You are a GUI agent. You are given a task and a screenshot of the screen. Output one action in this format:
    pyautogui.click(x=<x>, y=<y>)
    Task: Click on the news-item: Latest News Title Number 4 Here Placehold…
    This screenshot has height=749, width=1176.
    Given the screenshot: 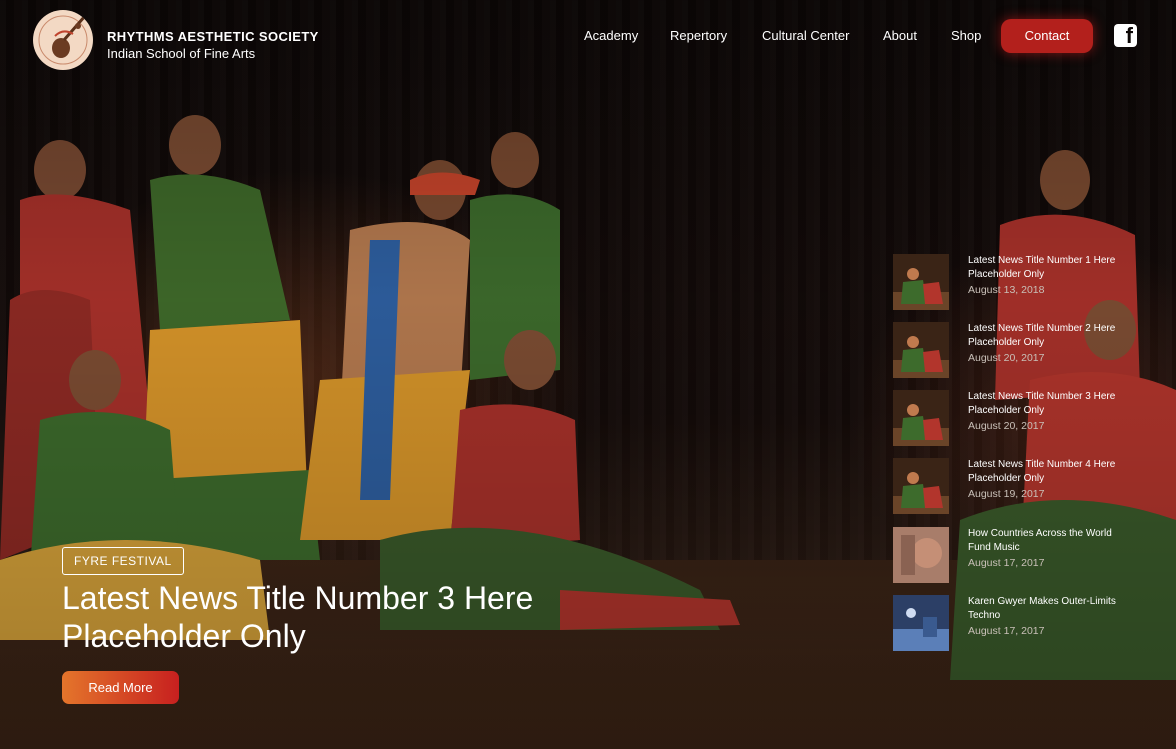 What is the action you would take?
    pyautogui.click(x=1028, y=487)
    